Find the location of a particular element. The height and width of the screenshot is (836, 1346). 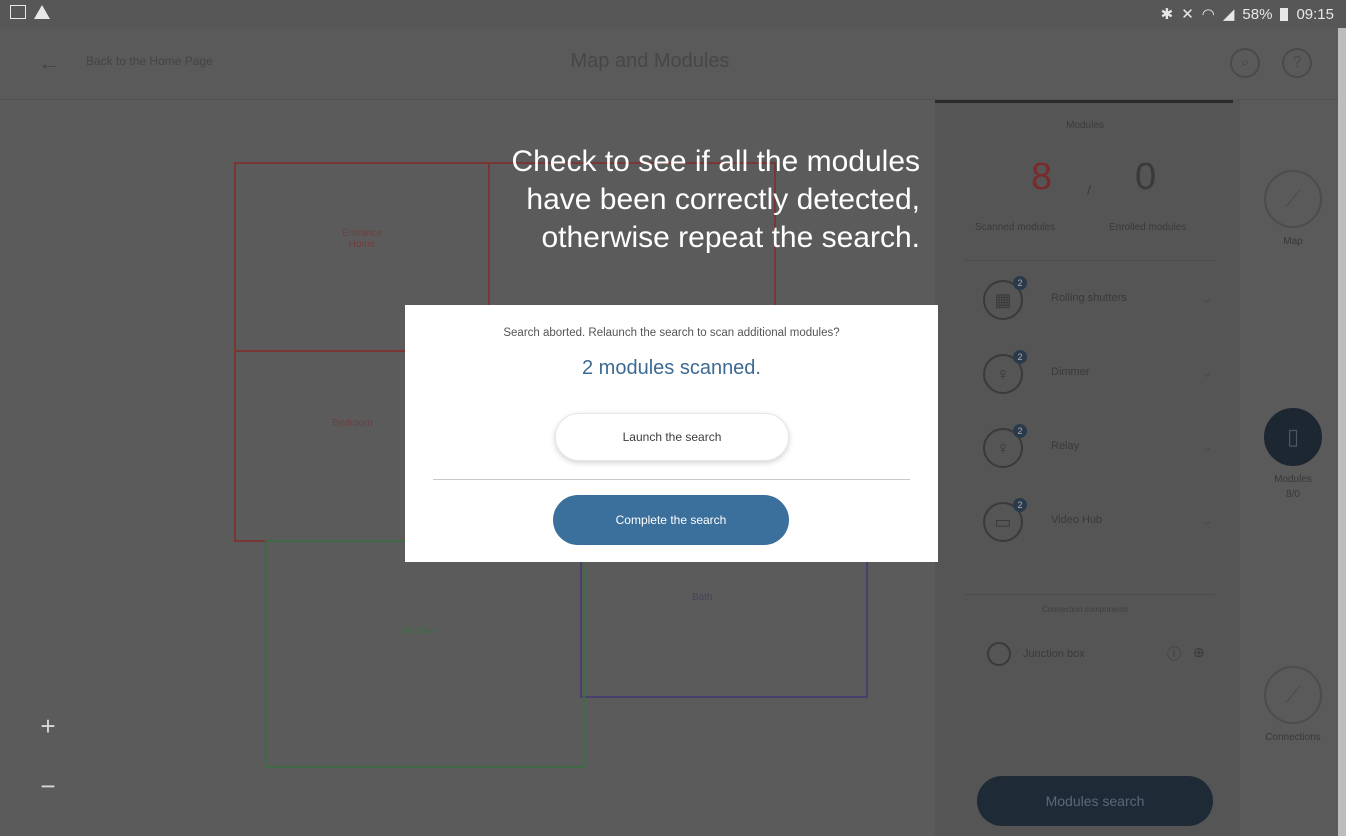

module-label: Dimmer is located at coordinates (1070, 372).